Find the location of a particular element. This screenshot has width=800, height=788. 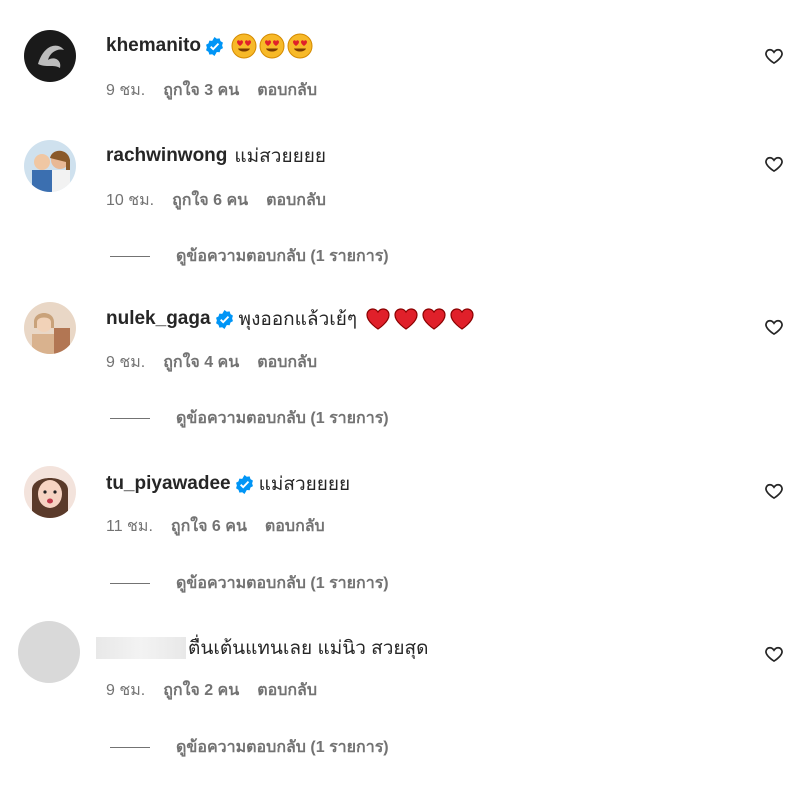

comment-text: ตื่นเต้นแทนเลย แม่นิว สวยสุด is located at coordinates (308, 648).